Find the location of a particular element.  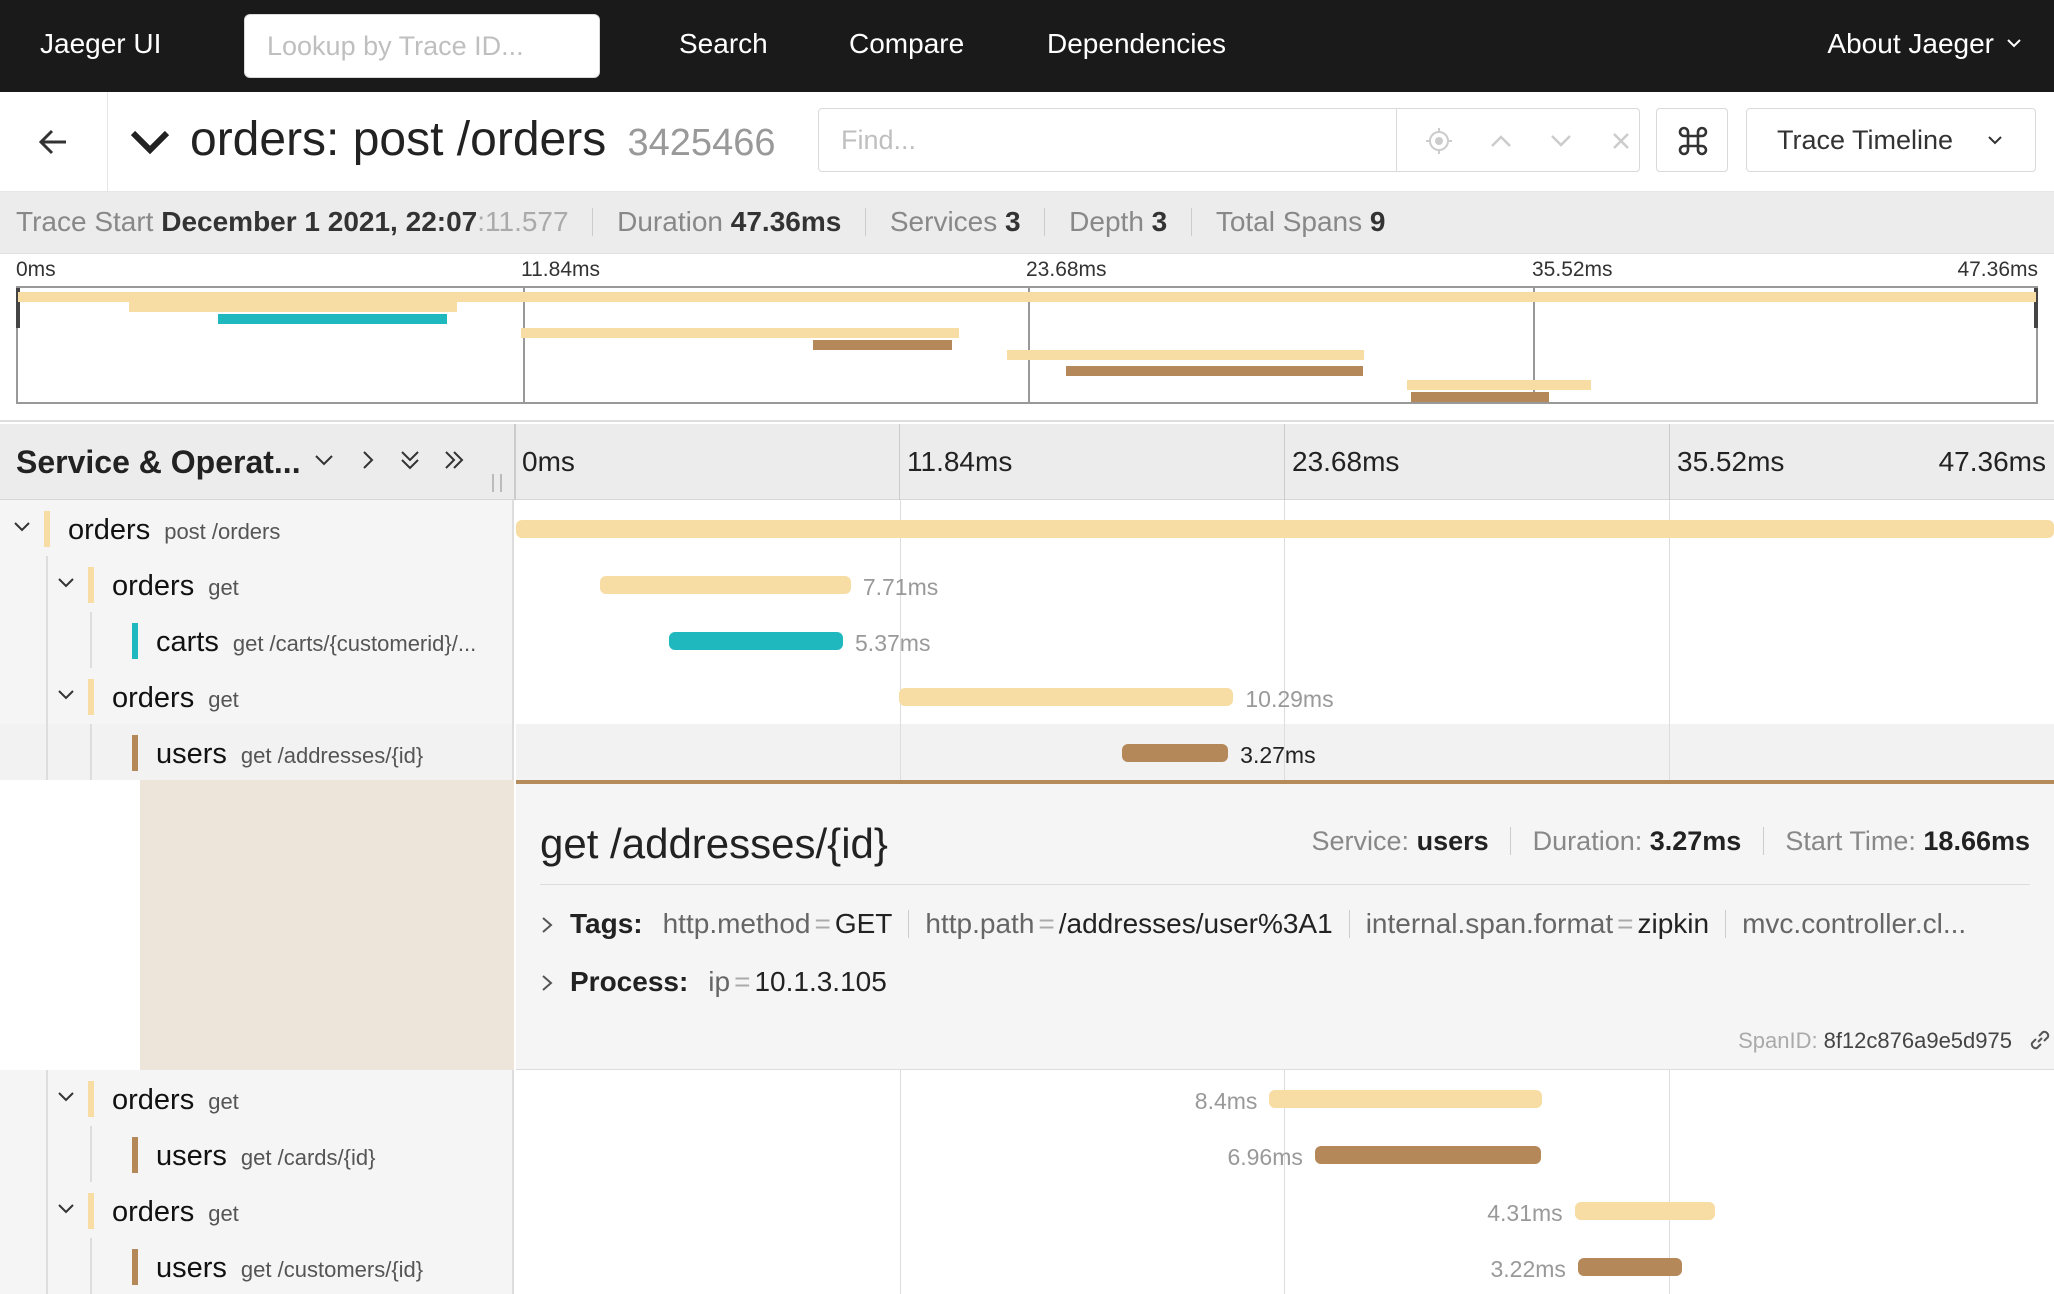

keyboard-shortcuts-button is located at coordinates (1692, 140).